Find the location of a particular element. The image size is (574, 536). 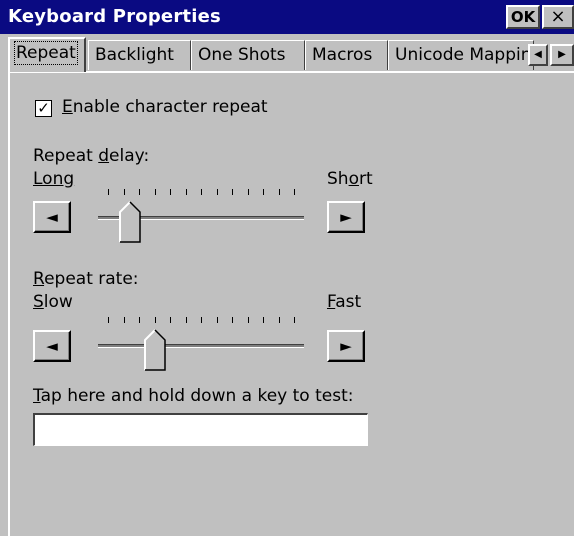

repeat-rate-increase-button: ► is located at coordinates (346, 346).